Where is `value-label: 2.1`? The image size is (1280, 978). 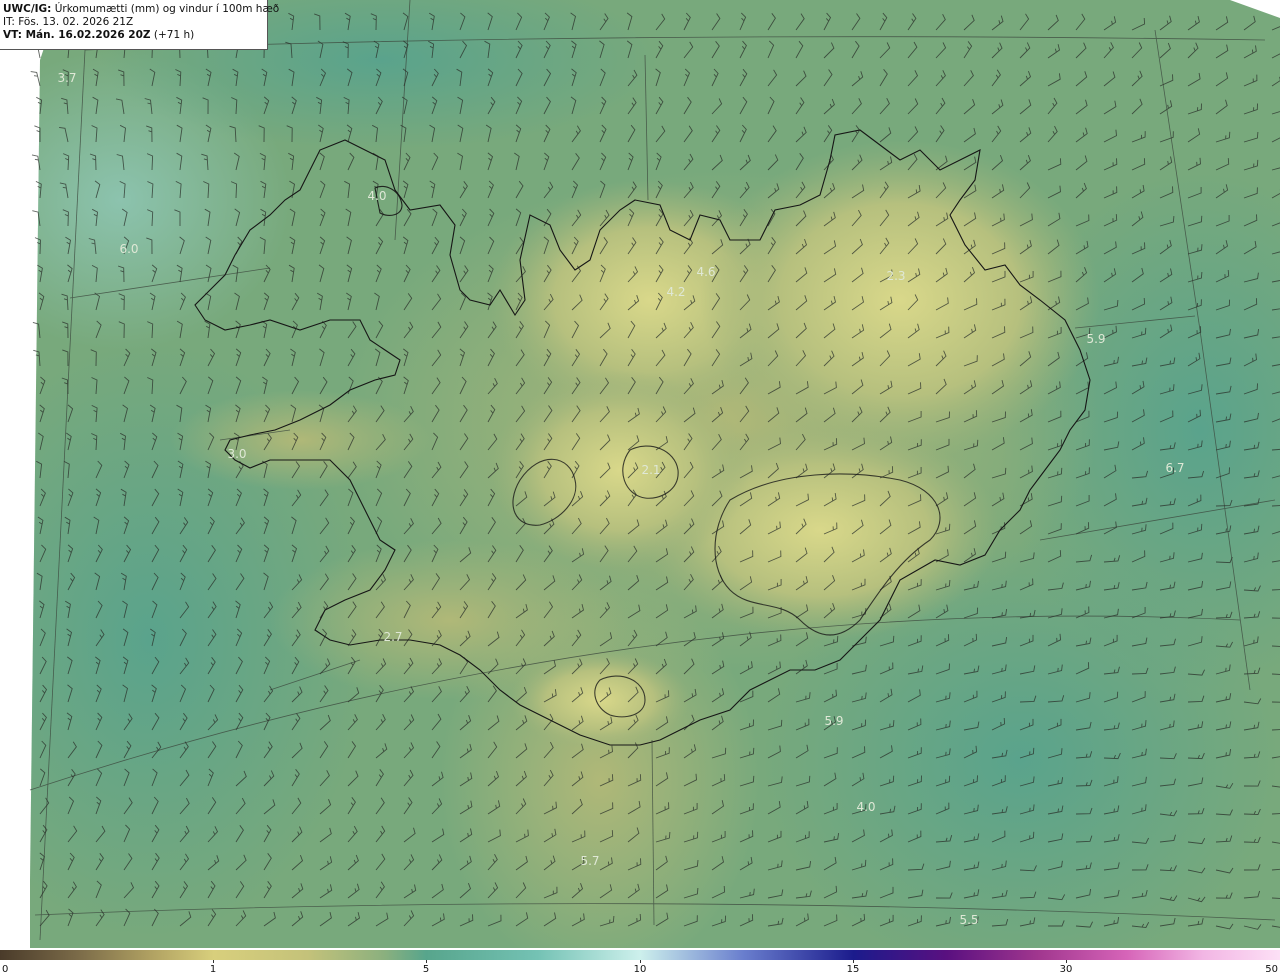
value-label: 2.1 is located at coordinates (650, 470).